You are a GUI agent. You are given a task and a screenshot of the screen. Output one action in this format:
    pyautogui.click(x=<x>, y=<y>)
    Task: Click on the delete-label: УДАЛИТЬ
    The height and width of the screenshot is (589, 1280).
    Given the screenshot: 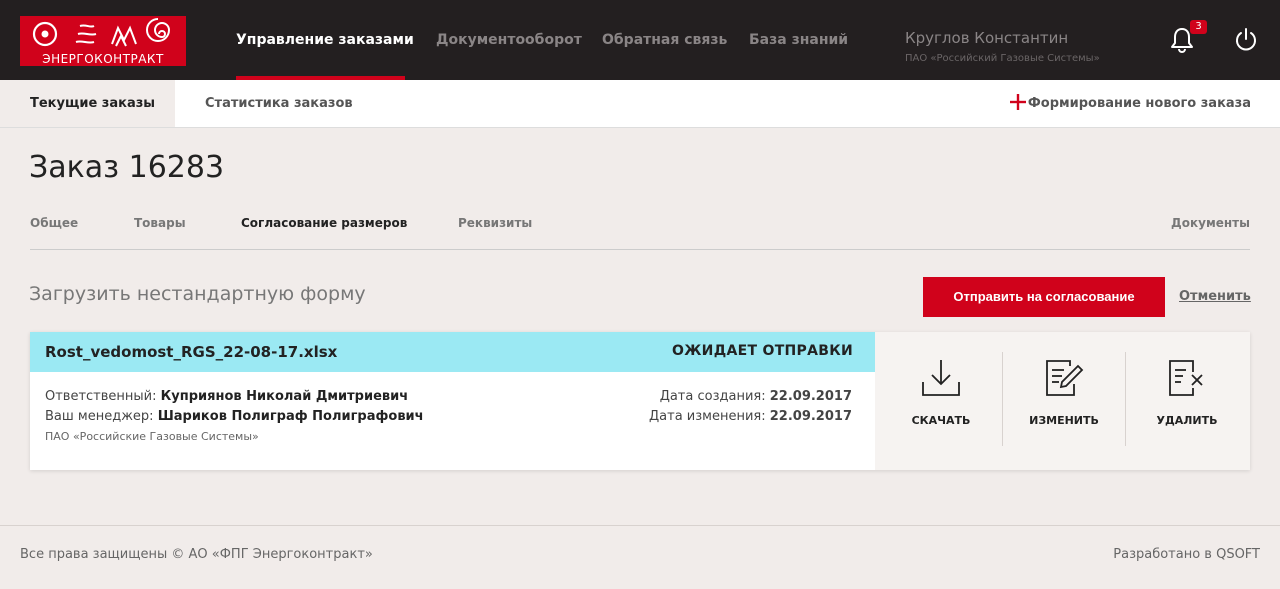 What is the action you would take?
    pyautogui.click(x=1187, y=420)
    